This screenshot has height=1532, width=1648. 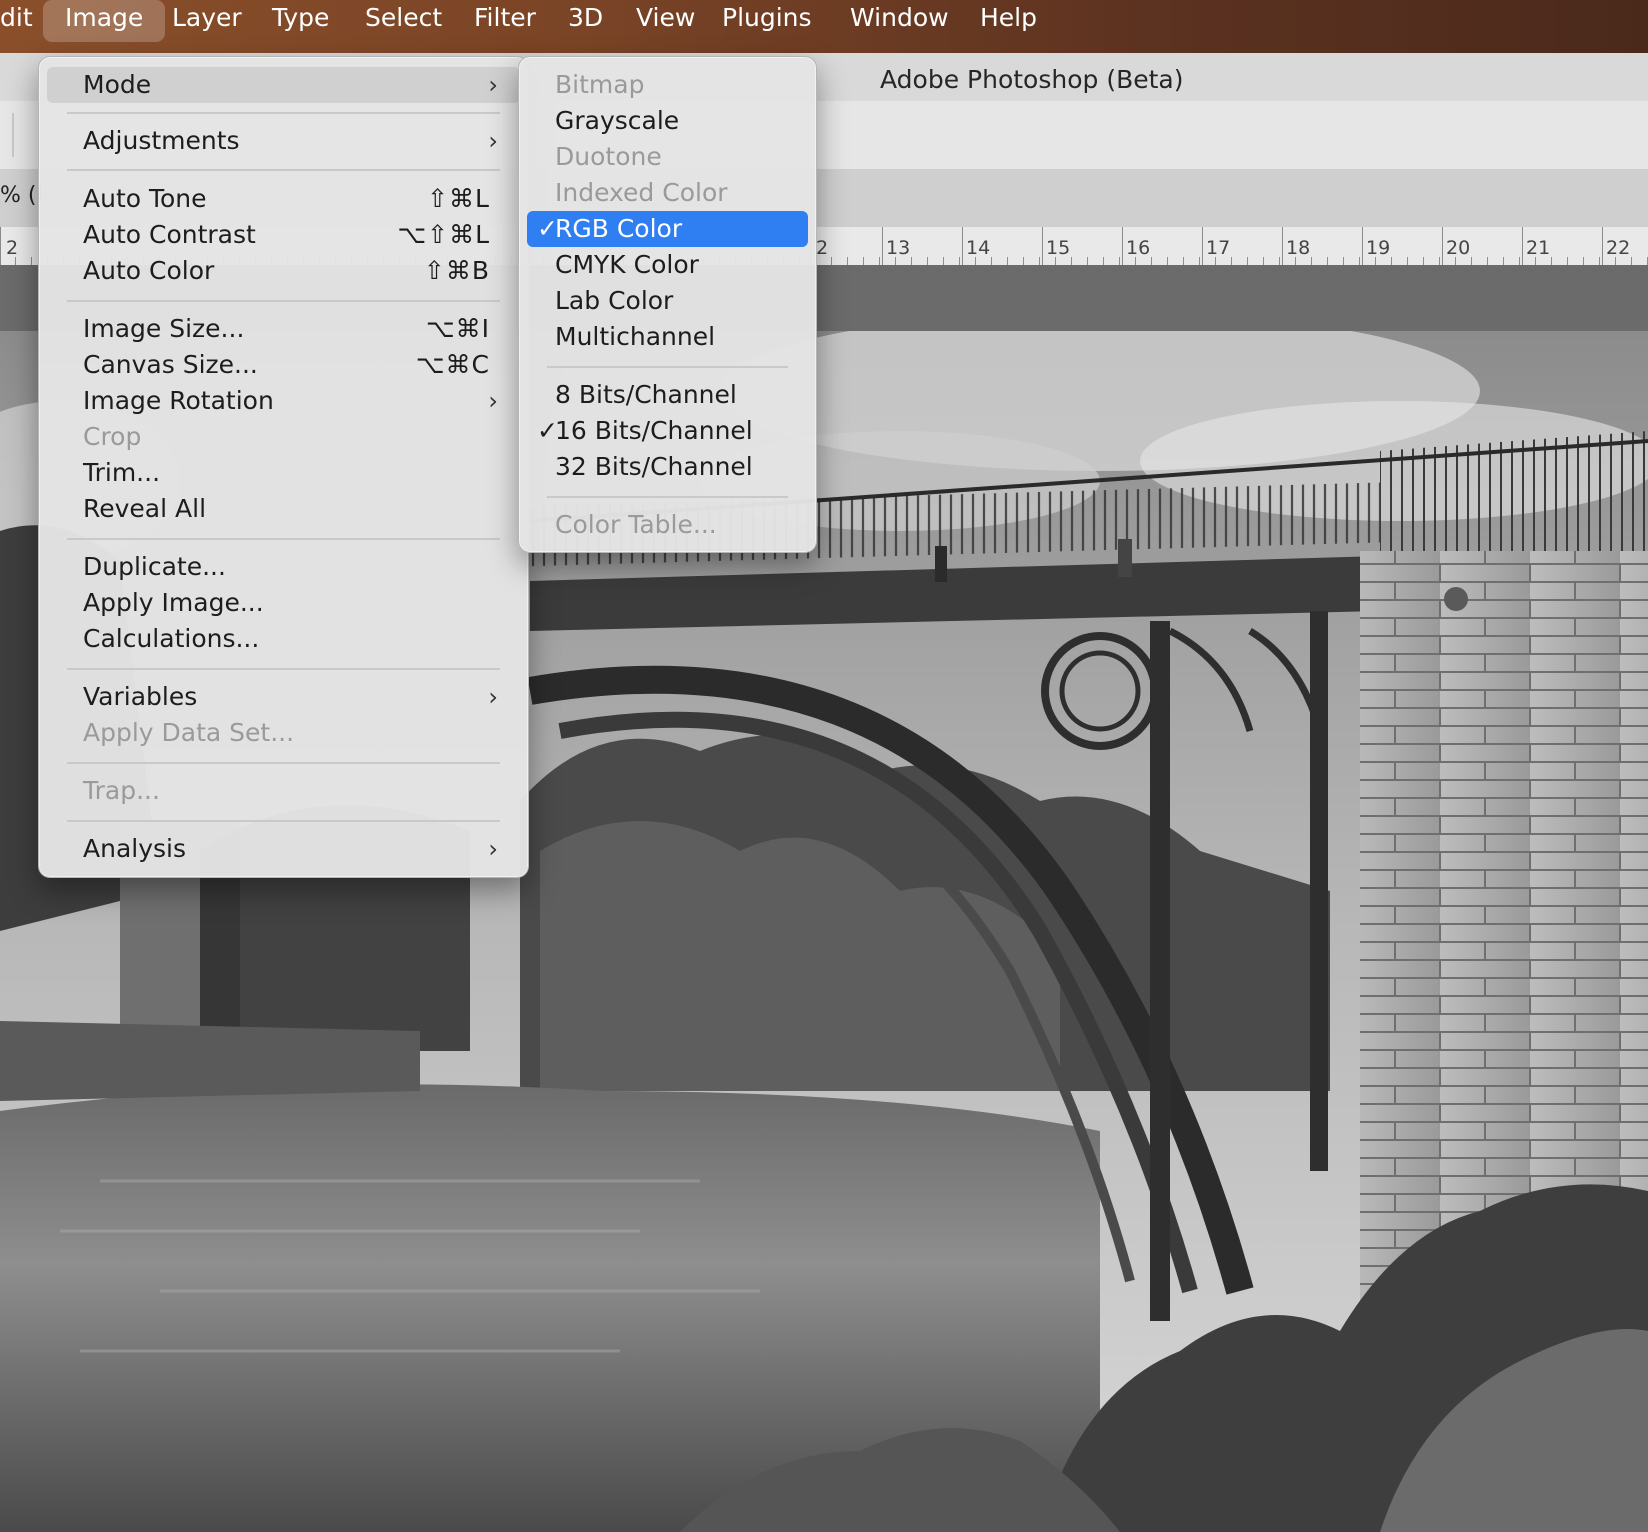 I want to click on menu-item-label: Image Rotation, so click(x=178, y=400).